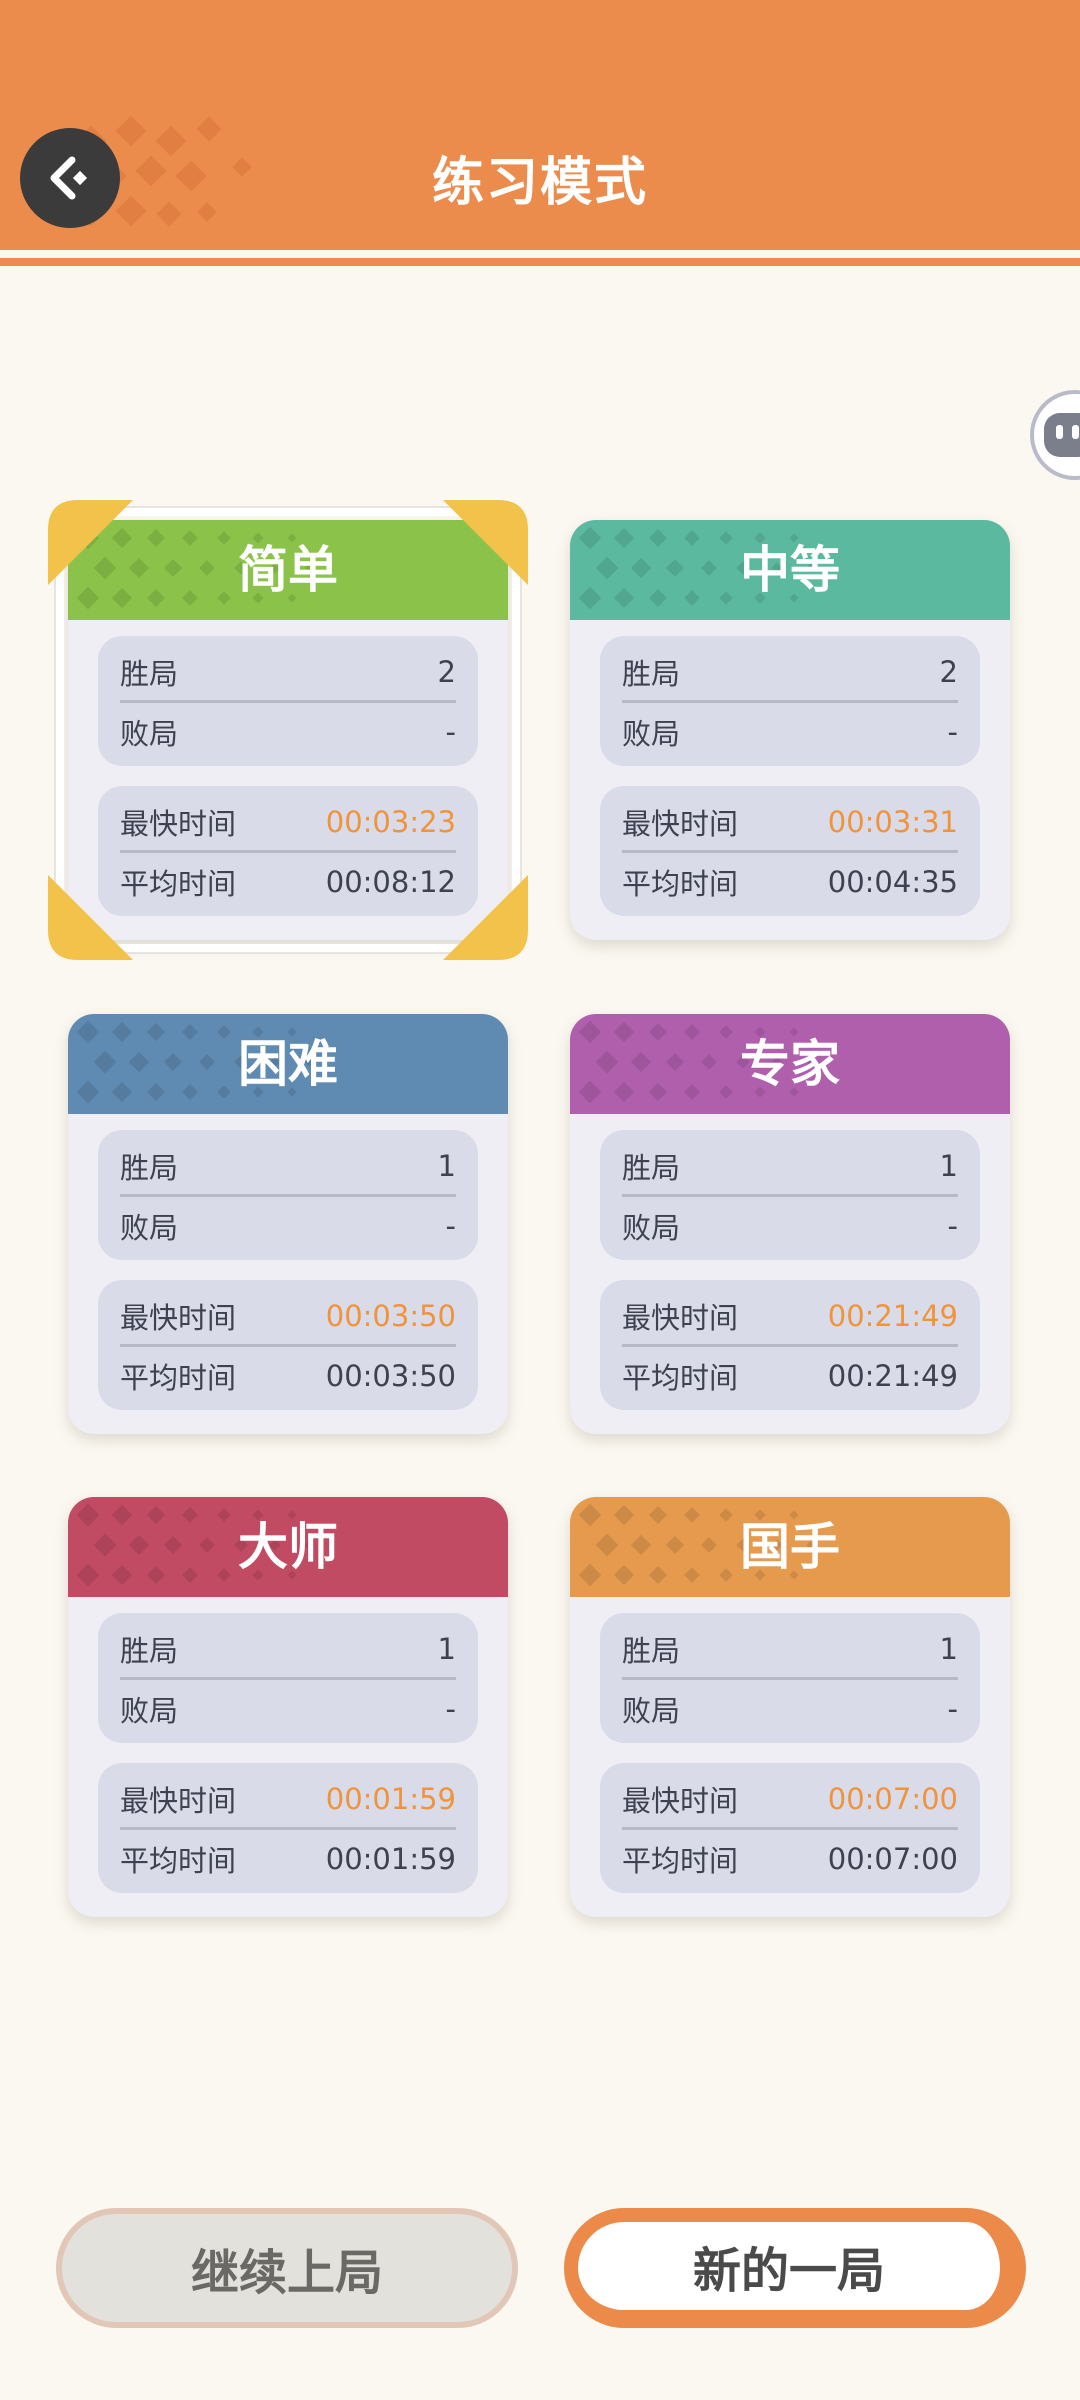 This screenshot has height=2400, width=1080. I want to click on average-time-value: 00:07:00, so click(892, 1859).